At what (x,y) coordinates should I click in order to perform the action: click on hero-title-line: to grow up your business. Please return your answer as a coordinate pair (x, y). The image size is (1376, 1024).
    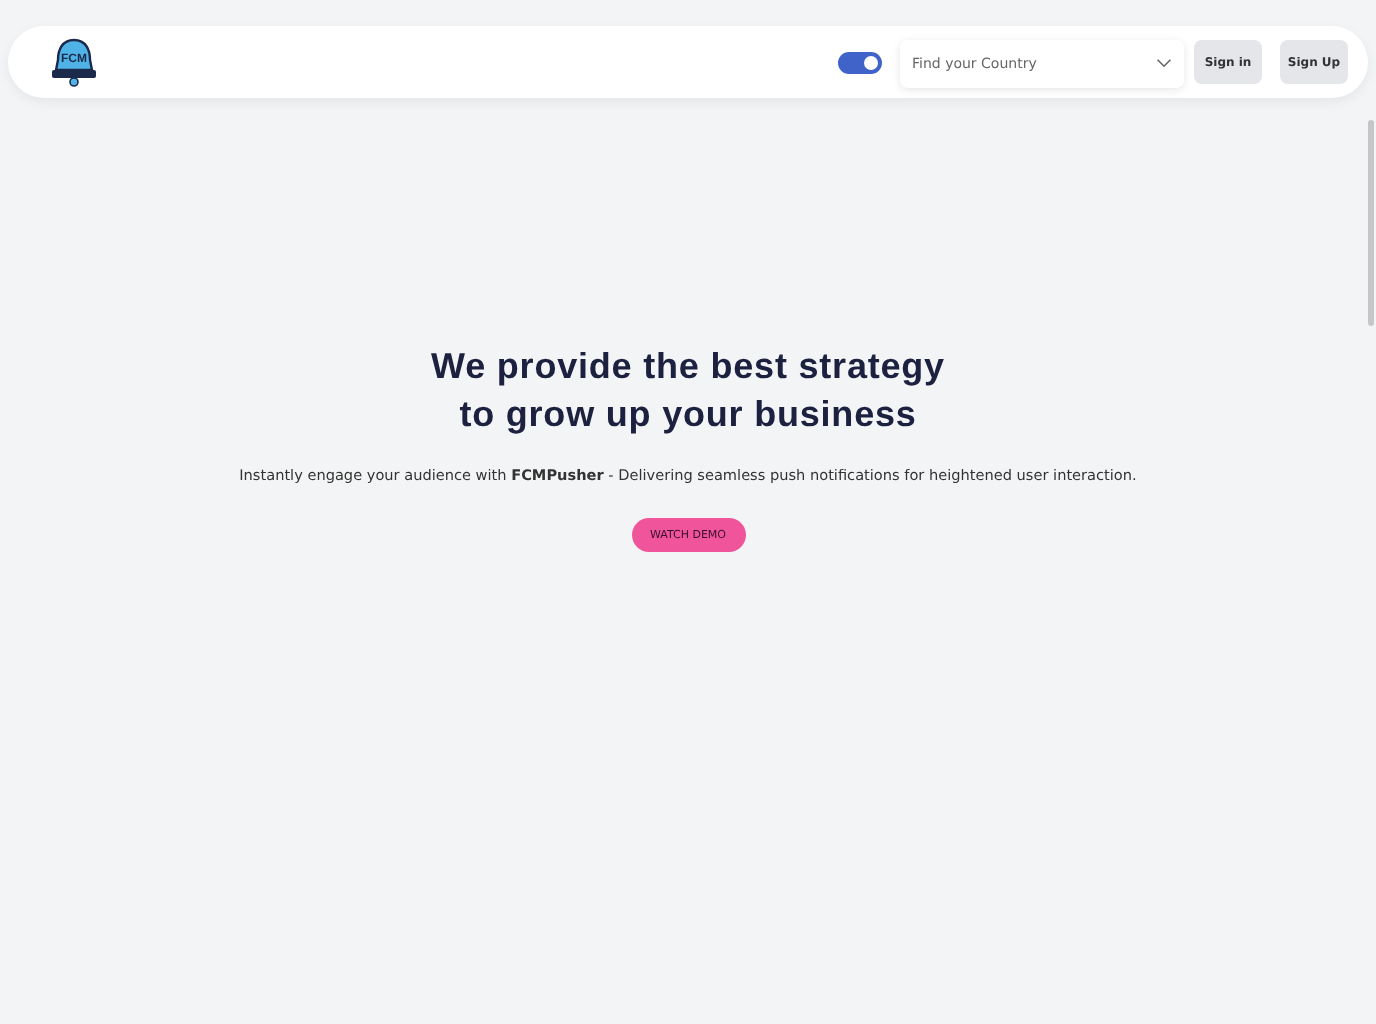
    Looking at the image, I should click on (688, 415).